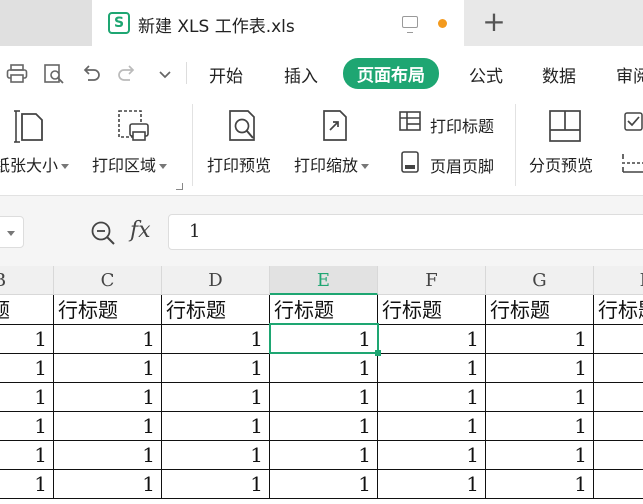 The width and height of the screenshot is (643, 504). What do you see at coordinates (242, 125) in the screenshot?
I see `print-preview-big-icon` at bounding box center [242, 125].